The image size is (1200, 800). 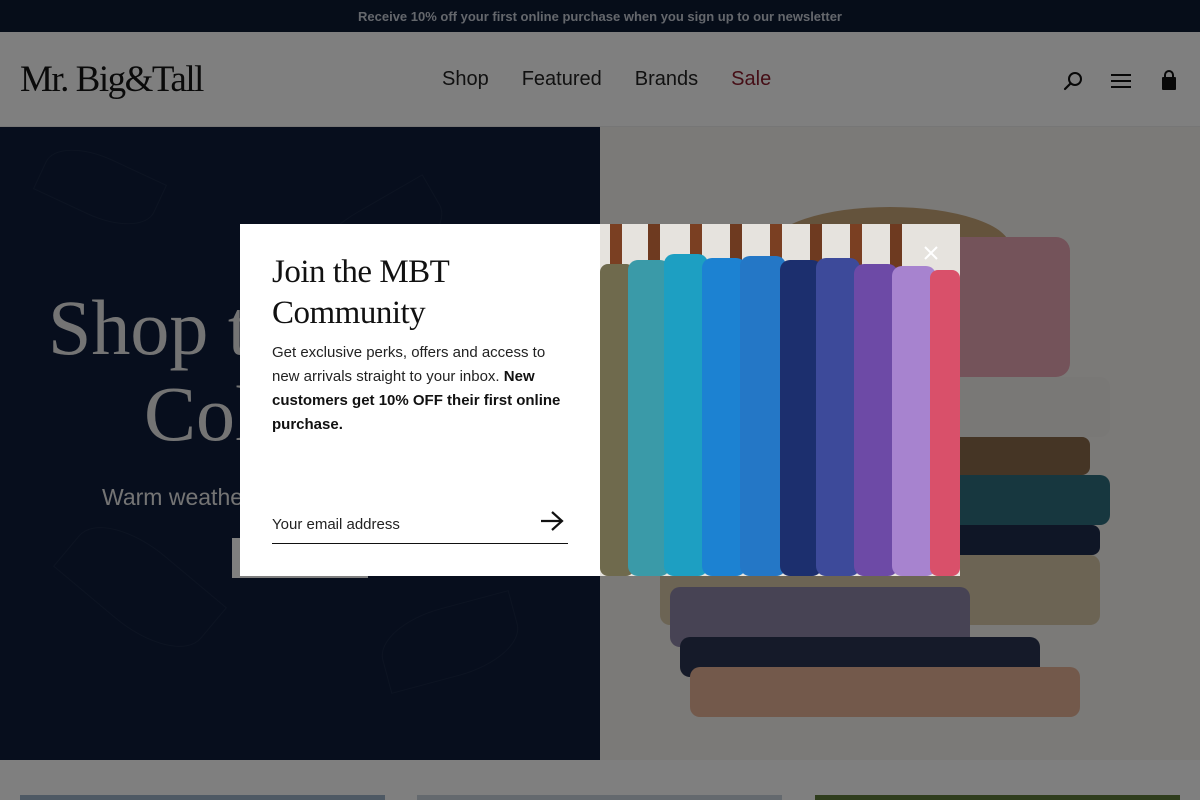 I want to click on submit-arrow-button, so click(x=552, y=521).